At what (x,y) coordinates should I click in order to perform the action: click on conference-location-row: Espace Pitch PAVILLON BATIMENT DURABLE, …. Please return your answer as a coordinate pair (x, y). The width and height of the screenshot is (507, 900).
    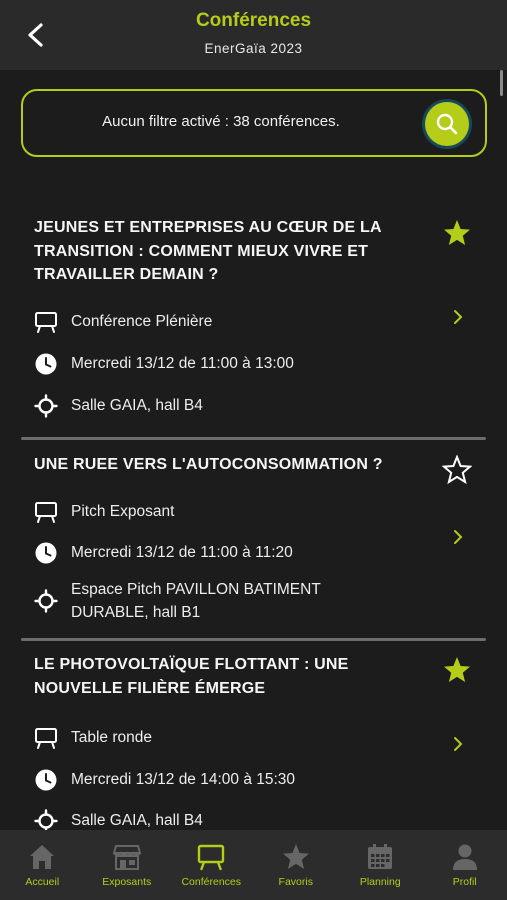
    Looking at the image, I should click on (209, 601).